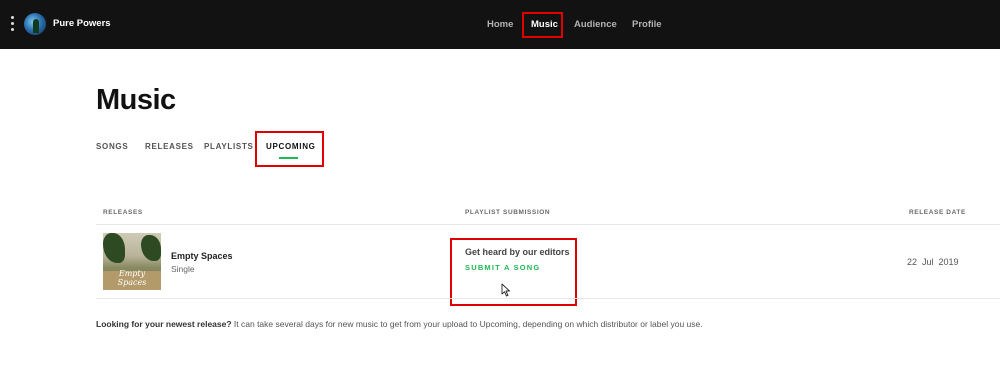 This screenshot has width=1000, height=378. What do you see at coordinates (595, 24) in the screenshot?
I see `nav-audience: Audience` at bounding box center [595, 24].